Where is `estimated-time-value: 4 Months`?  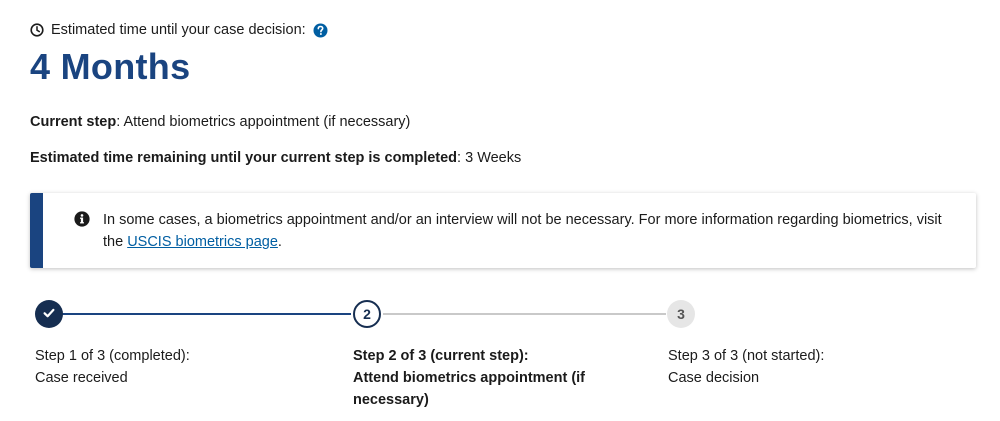
estimated-time-value: 4 Months is located at coordinates (110, 66).